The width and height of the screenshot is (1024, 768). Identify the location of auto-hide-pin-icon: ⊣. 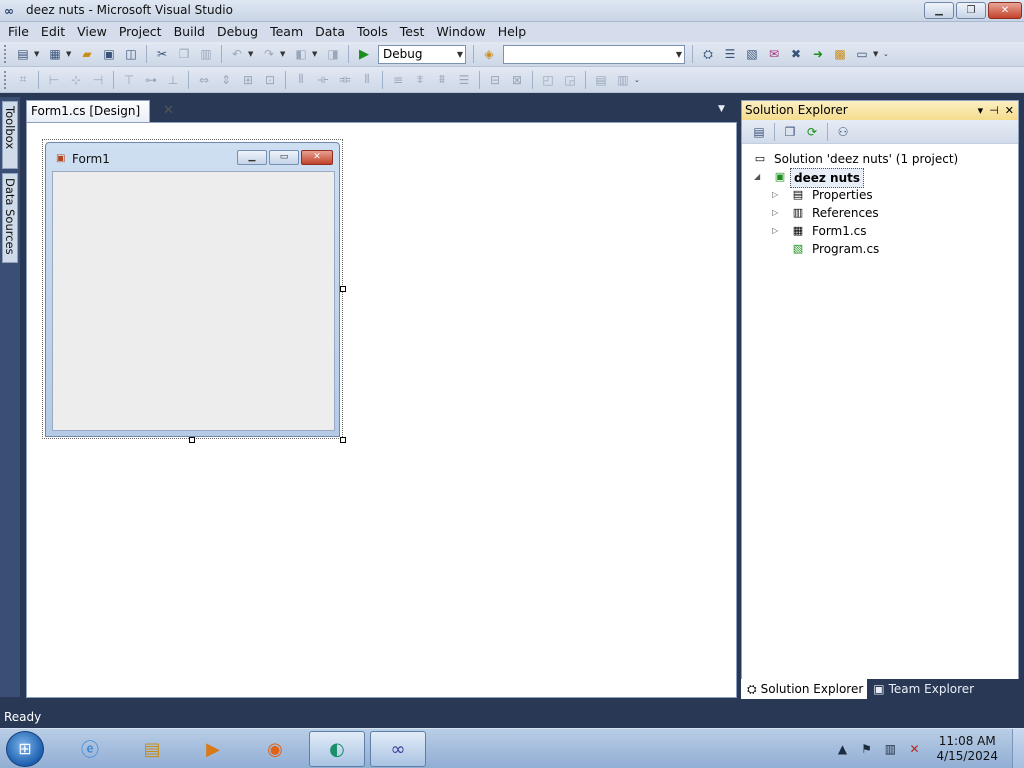
(994, 110).